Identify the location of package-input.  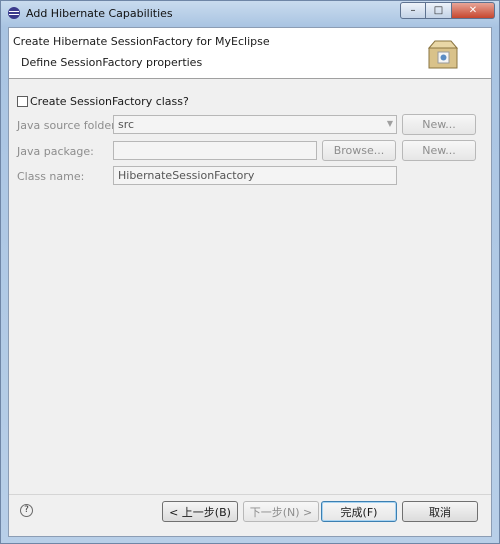
(215, 150).